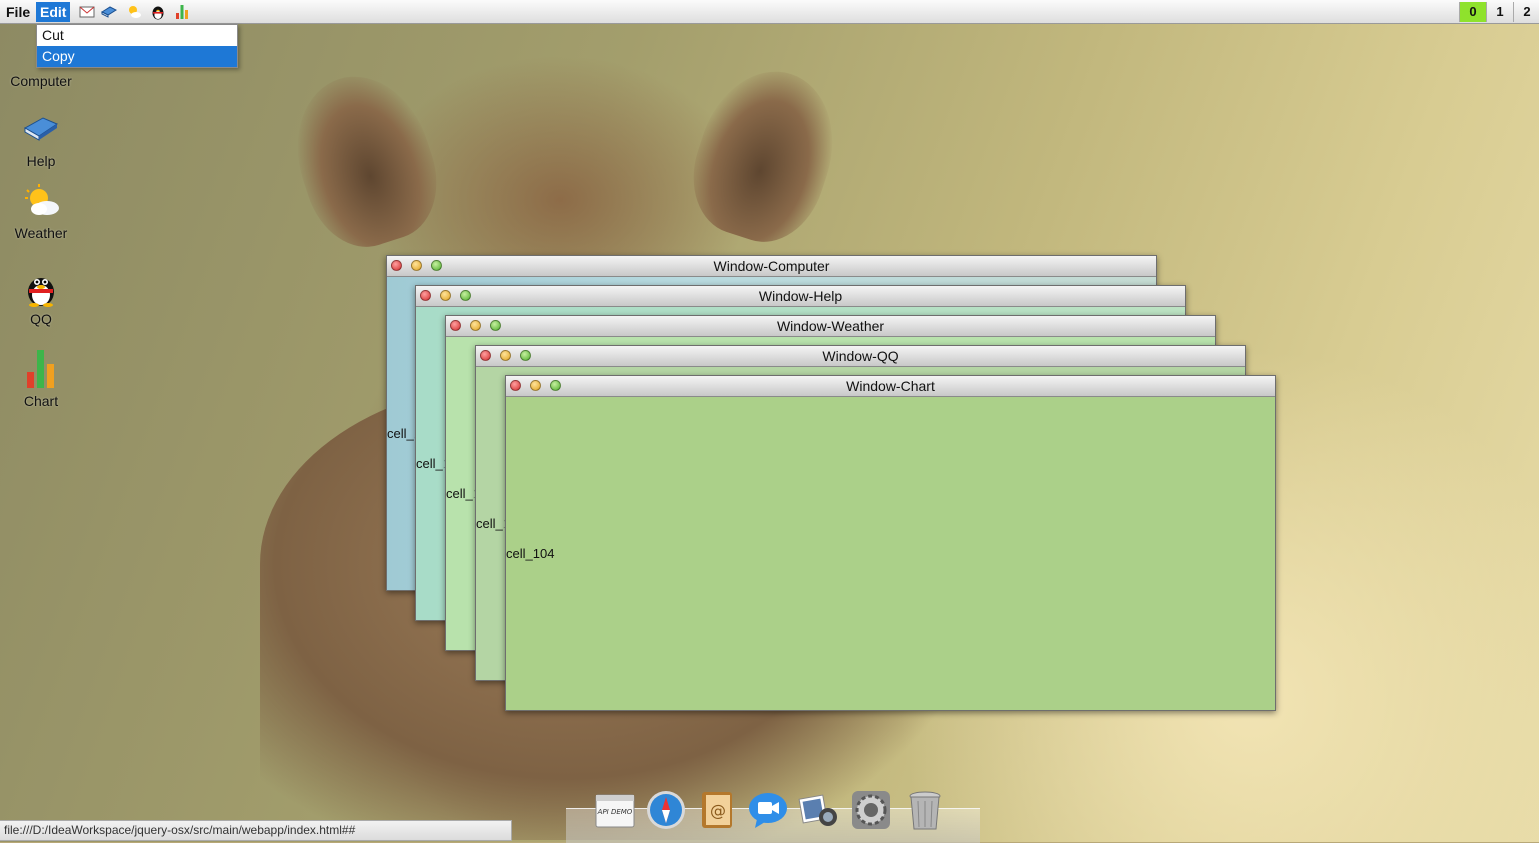 The image size is (1539, 843). What do you see at coordinates (87, 12) in the screenshot?
I see `mail-icon` at bounding box center [87, 12].